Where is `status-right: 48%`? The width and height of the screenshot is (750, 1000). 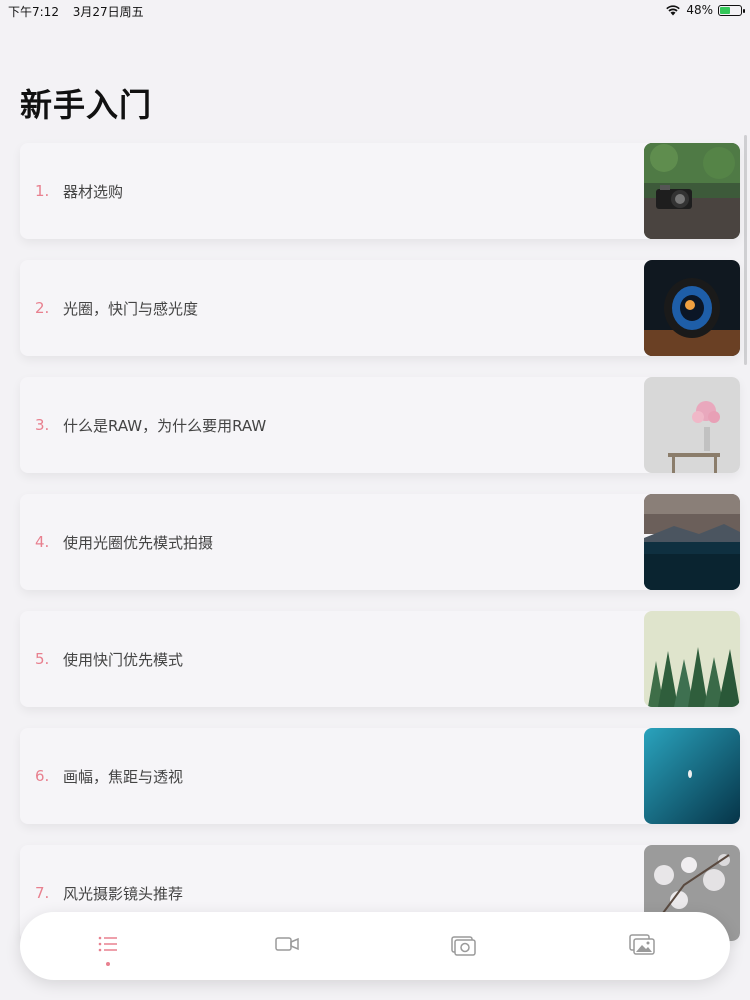 status-right: 48% is located at coordinates (705, 10).